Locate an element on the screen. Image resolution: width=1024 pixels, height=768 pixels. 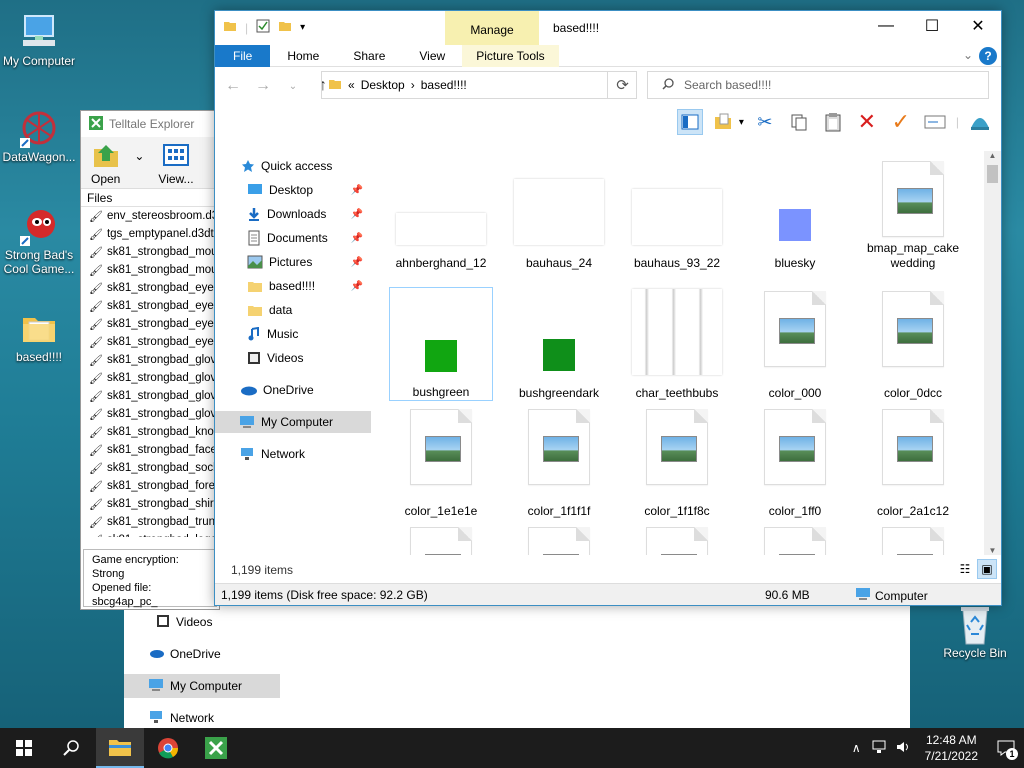
clock: 12:48 AM 7/21/2022 is located at coordinates (951, 748).